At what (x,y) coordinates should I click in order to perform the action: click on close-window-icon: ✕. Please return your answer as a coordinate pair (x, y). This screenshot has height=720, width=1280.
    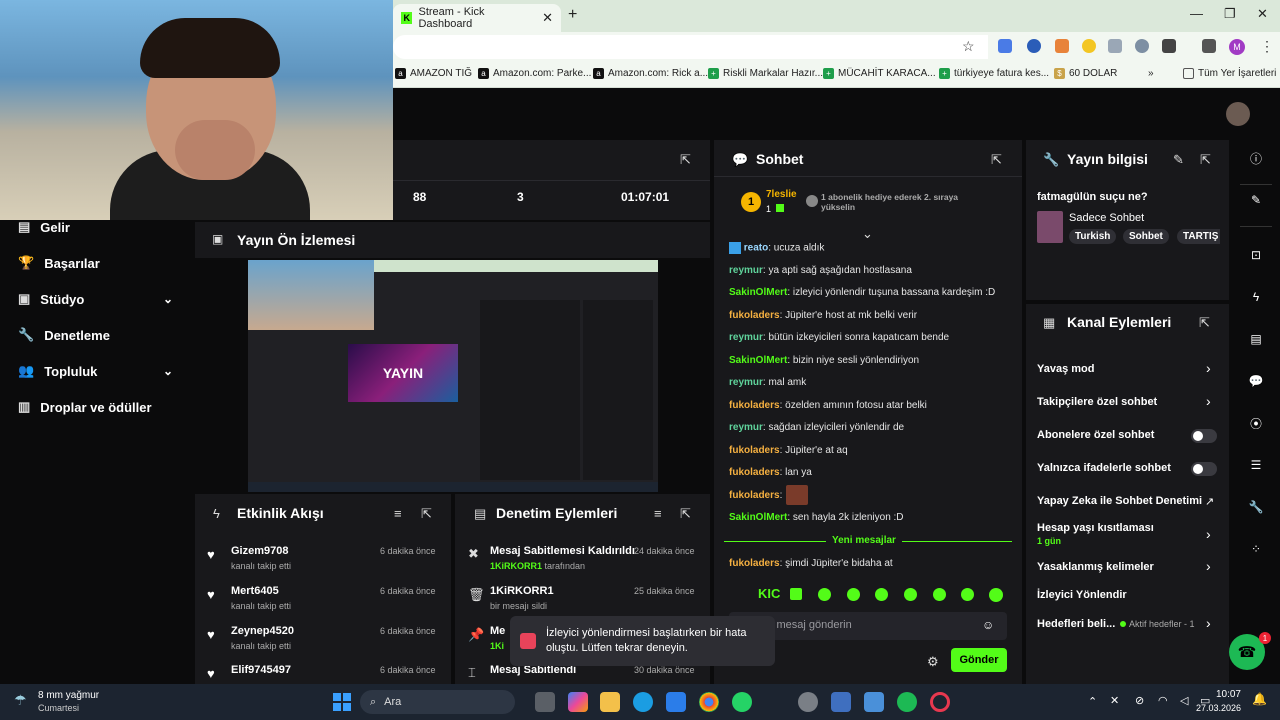
    Looking at the image, I should click on (1262, 14).